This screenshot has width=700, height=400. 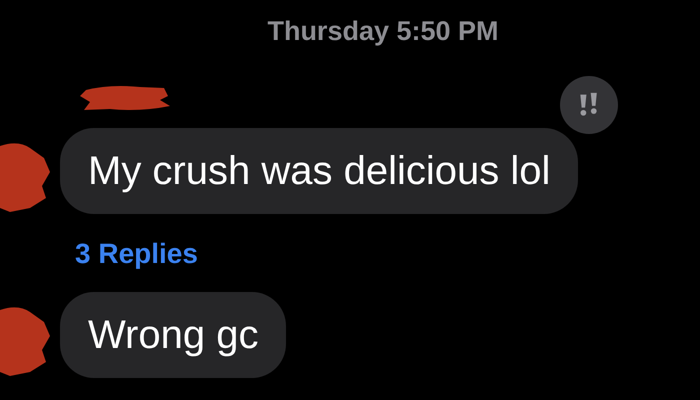 I want to click on replies-link: 3 Replies, so click(x=136, y=254).